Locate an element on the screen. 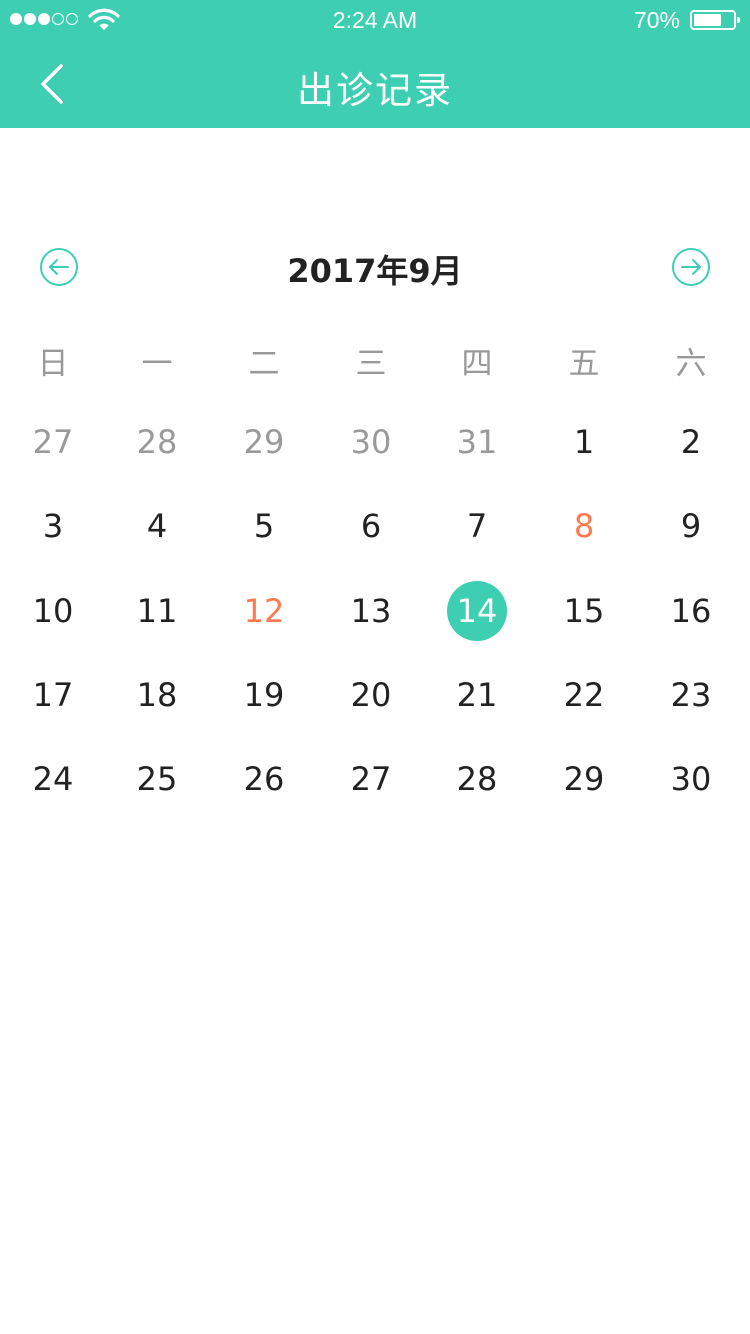  calendar-day: 25 is located at coordinates (157, 779).